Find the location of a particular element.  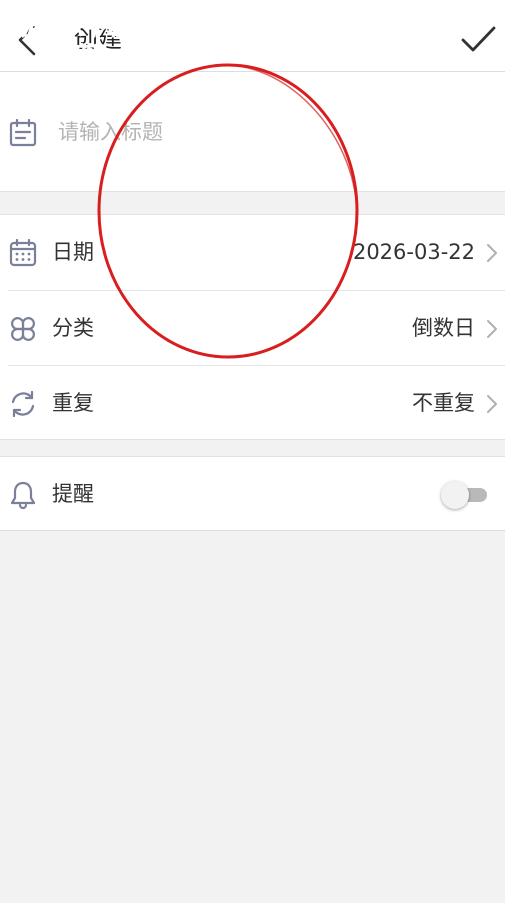

header-bar: 创建 游吧乐下载 小编亲测 is located at coordinates (252, 36).